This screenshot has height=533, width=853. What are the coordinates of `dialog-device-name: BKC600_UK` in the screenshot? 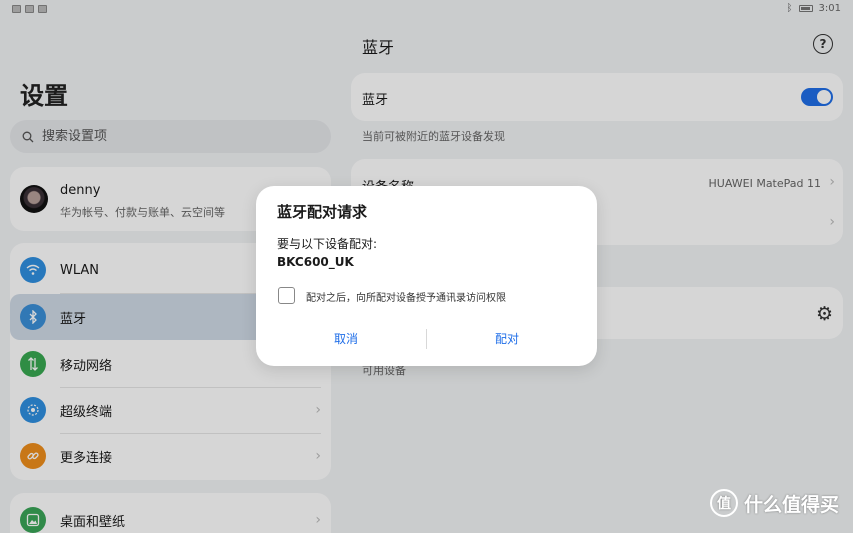 It's located at (315, 262).